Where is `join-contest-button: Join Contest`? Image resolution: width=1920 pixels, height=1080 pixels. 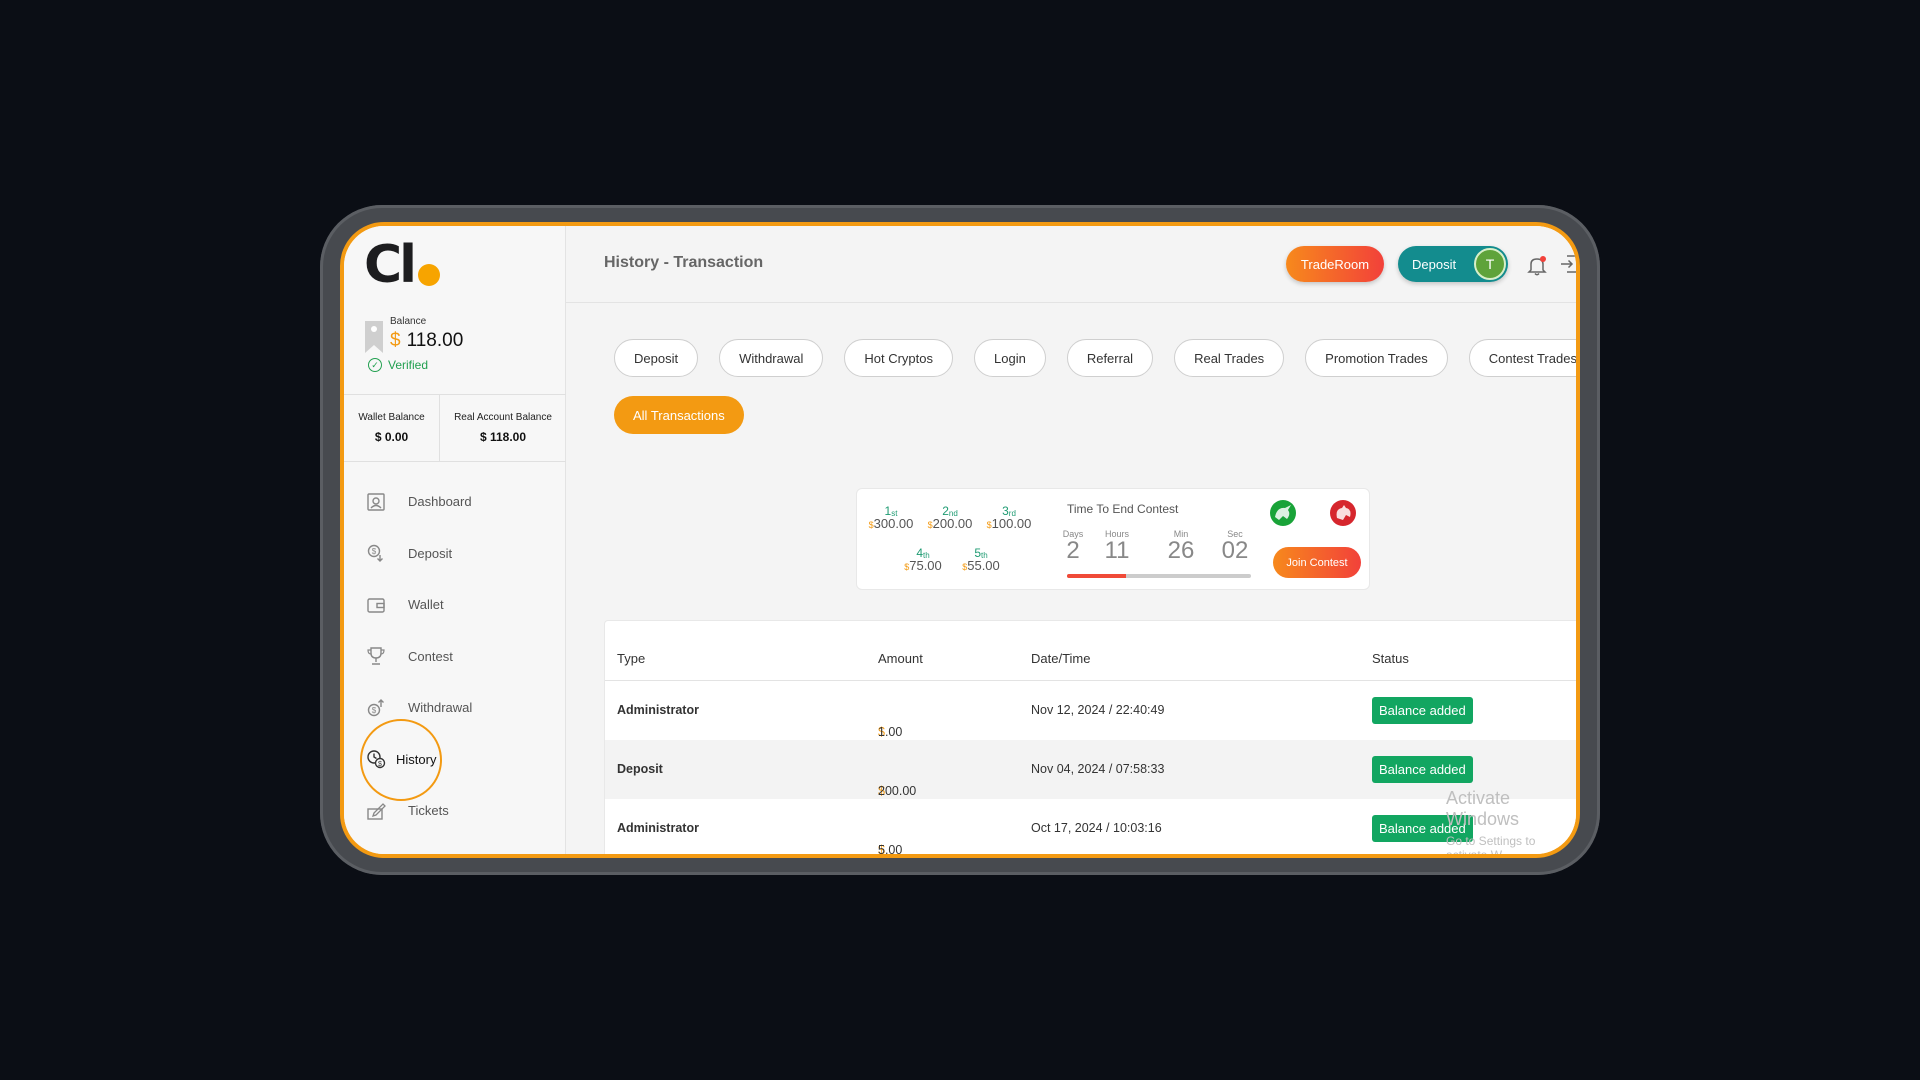
join-contest-button: Join Contest is located at coordinates (1317, 562).